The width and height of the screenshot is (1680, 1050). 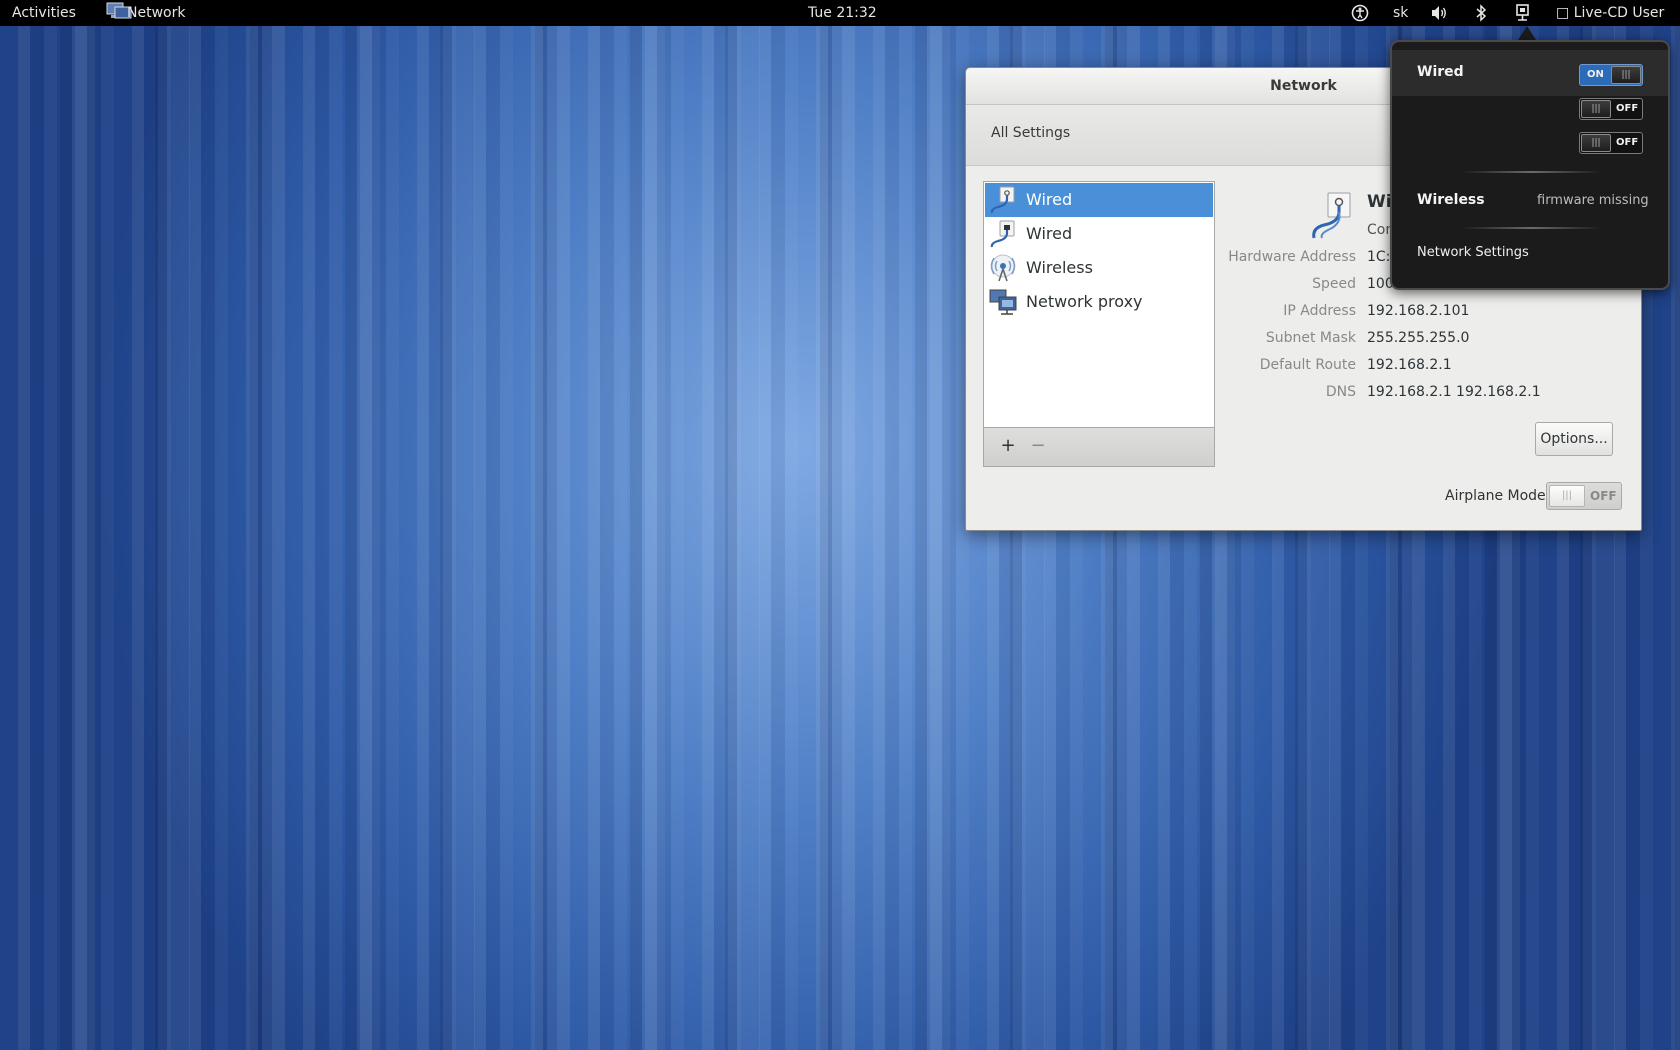 What do you see at coordinates (1099, 200) in the screenshot?
I see `connection-item-wired-1: Wired` at bounding box center [1099, 200].